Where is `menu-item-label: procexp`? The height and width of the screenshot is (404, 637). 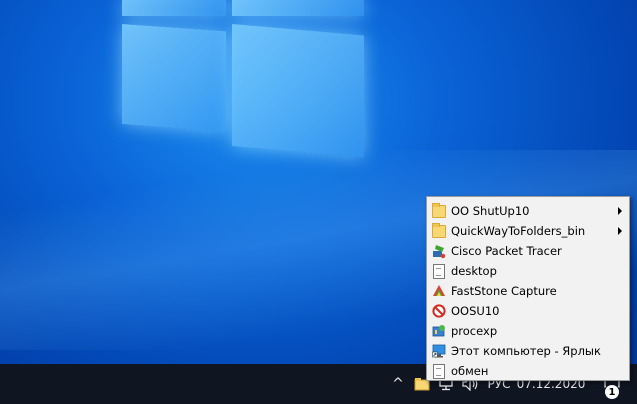
menu-item-label: procexp is located at coordinates (474, 331).